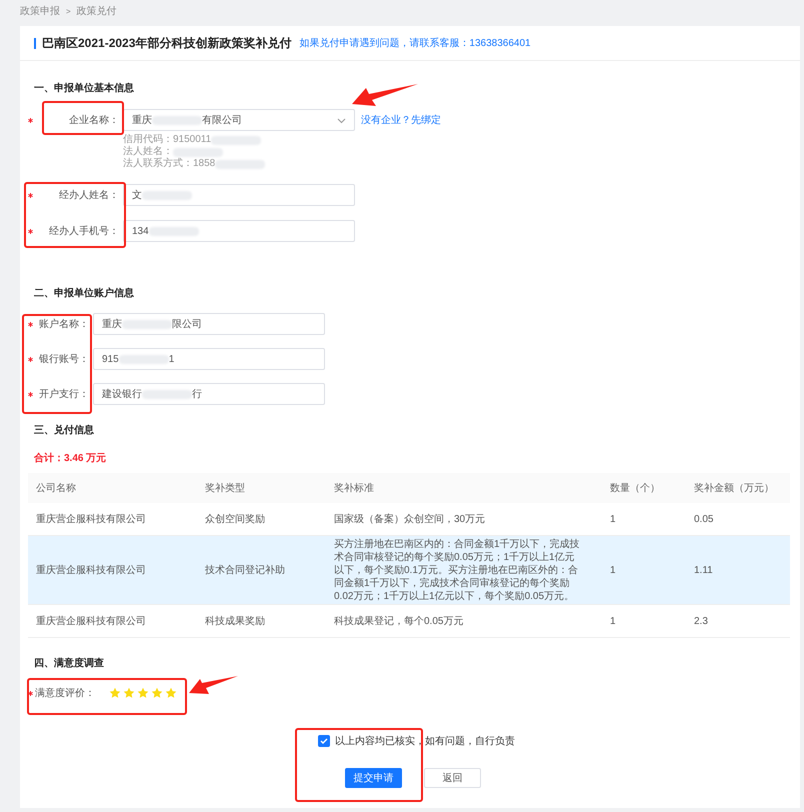 Image resolution: width=804 pixels, height=812 pixels. Describe the element at coordinates (64, 324) in the screenshot. I see `field-label: 账户名称：` at that location.